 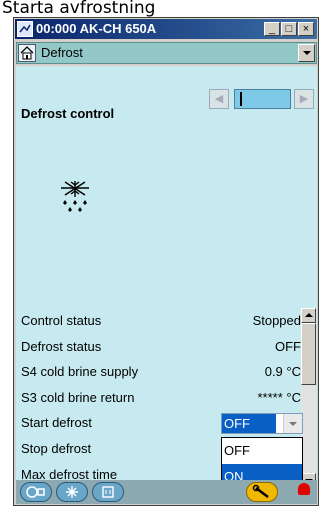 I want to click on section-title: Defrost control, so click(x=68, y=113).